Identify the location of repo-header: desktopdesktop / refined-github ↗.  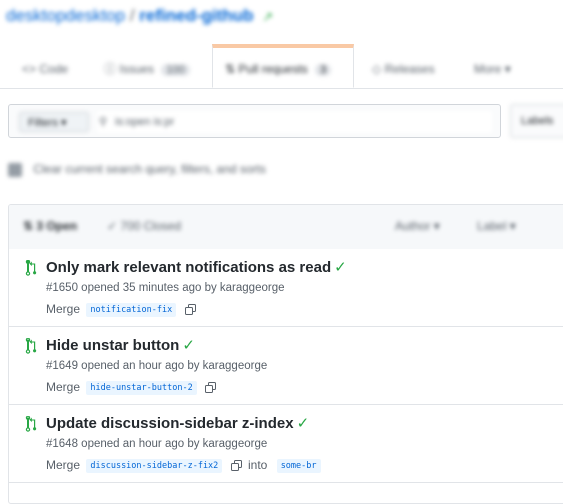
(281, 20).